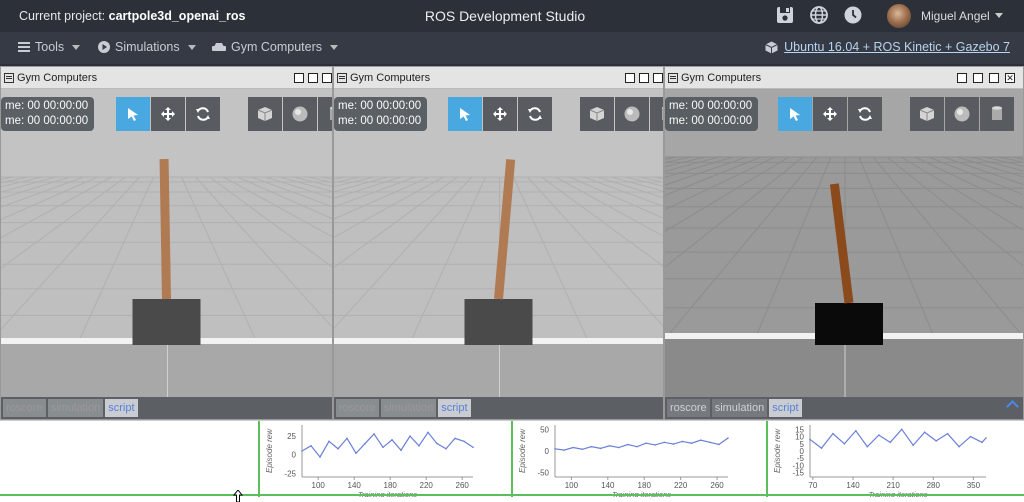 This screenshot has height=502, width=1024. I want to click on simulations-label: Simulations, so click(147, 47).